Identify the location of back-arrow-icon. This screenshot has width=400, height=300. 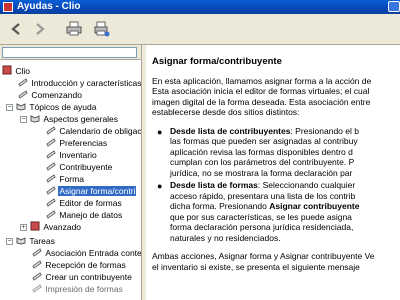
(15, 29).